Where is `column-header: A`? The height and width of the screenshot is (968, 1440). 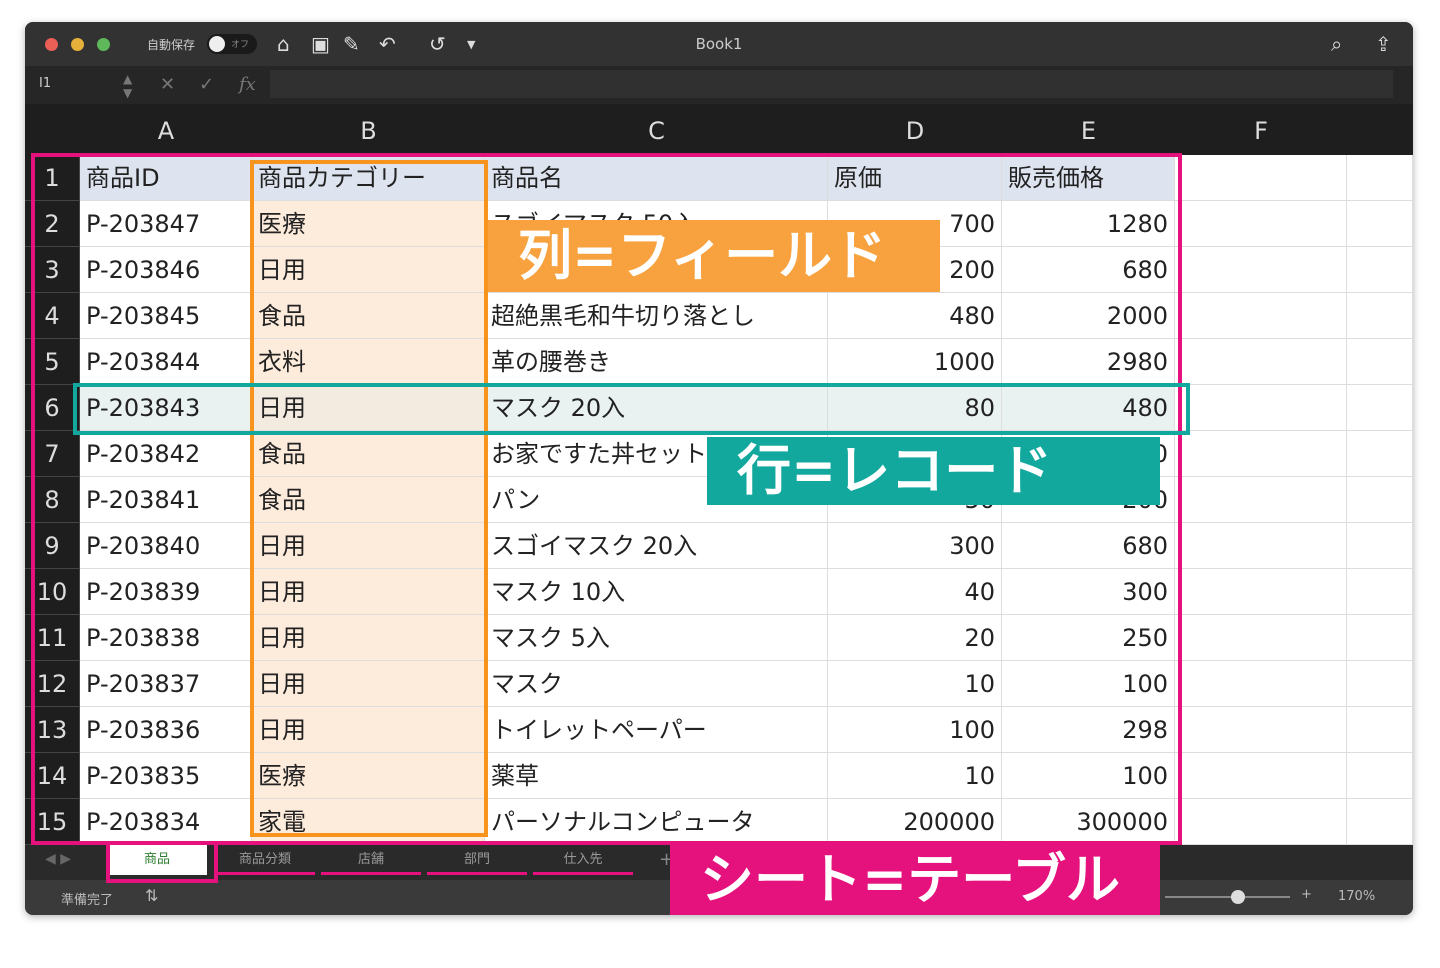
column-header: A is located at coordinates (166, 129).